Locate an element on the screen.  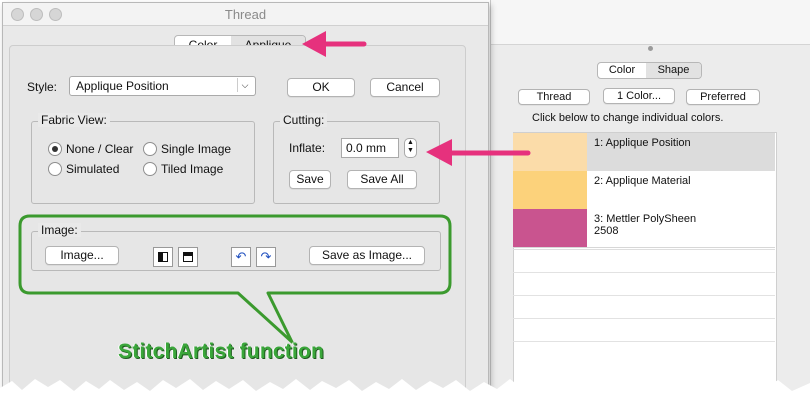
arrow-to-inflate-stepper is located at coordinates (478, 152).